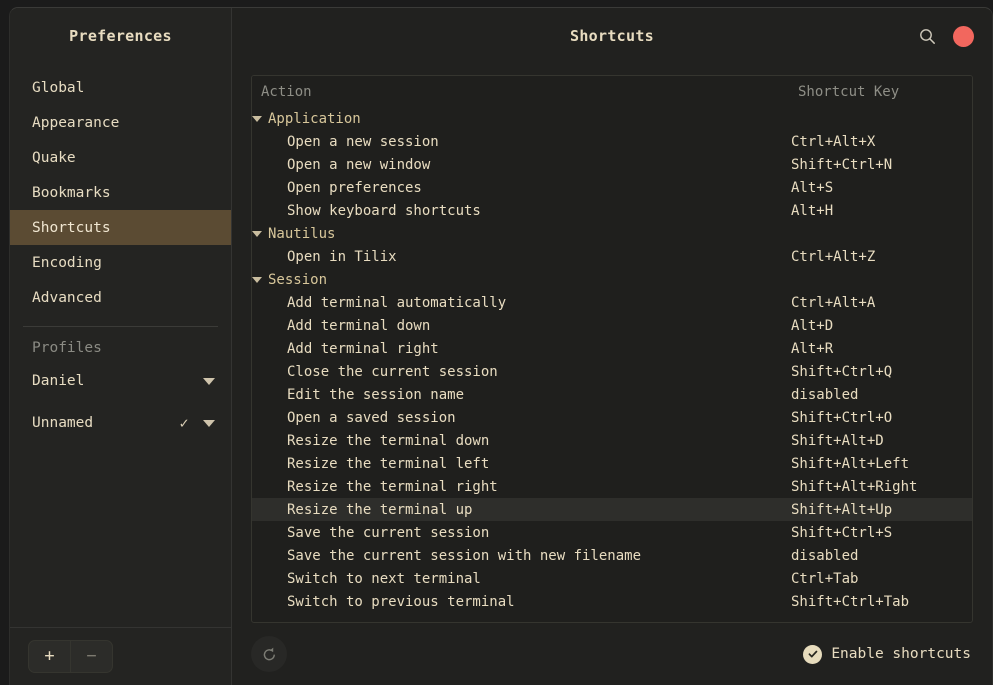 This screenshot has width=993, height=685. I want to click on cell-action: Open a new session, so click(363, 141).